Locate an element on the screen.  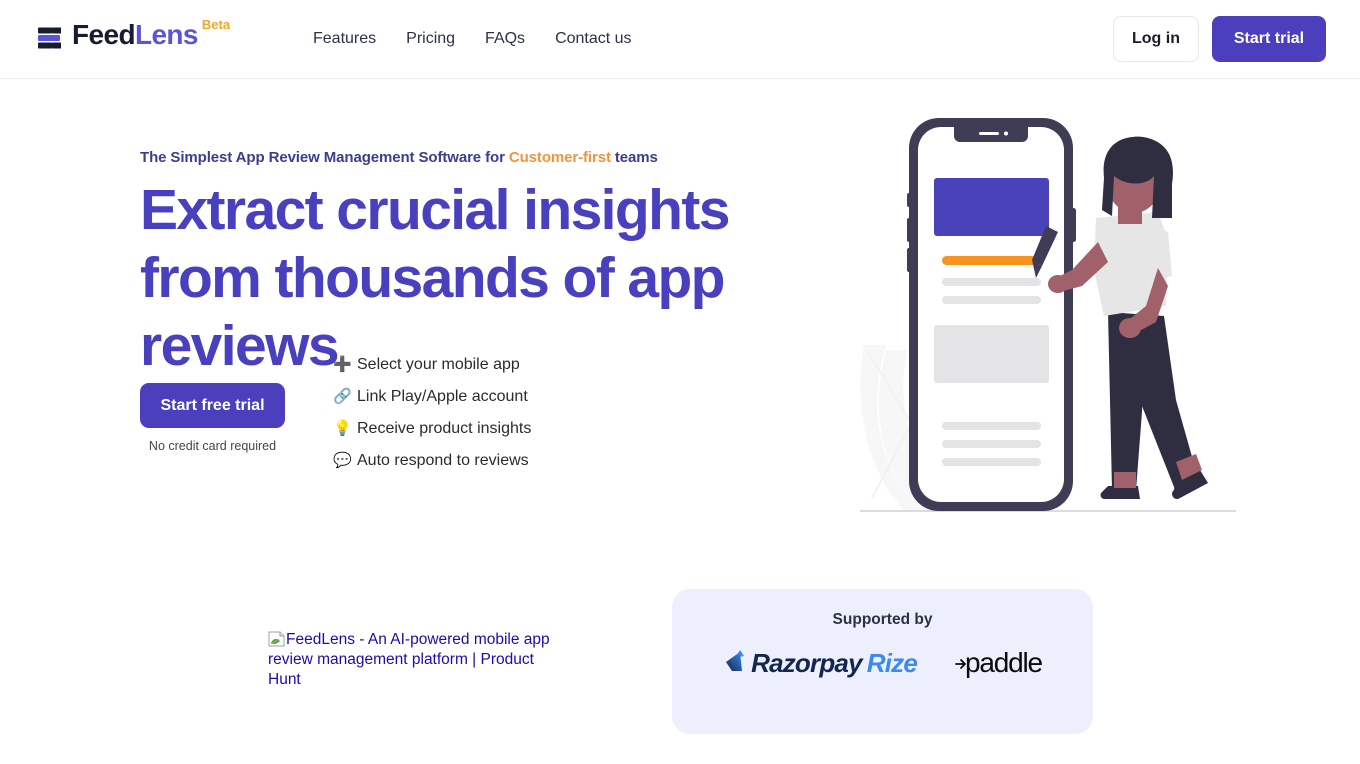
razorpay-arrow-icon is located at coordinates (735, 660).